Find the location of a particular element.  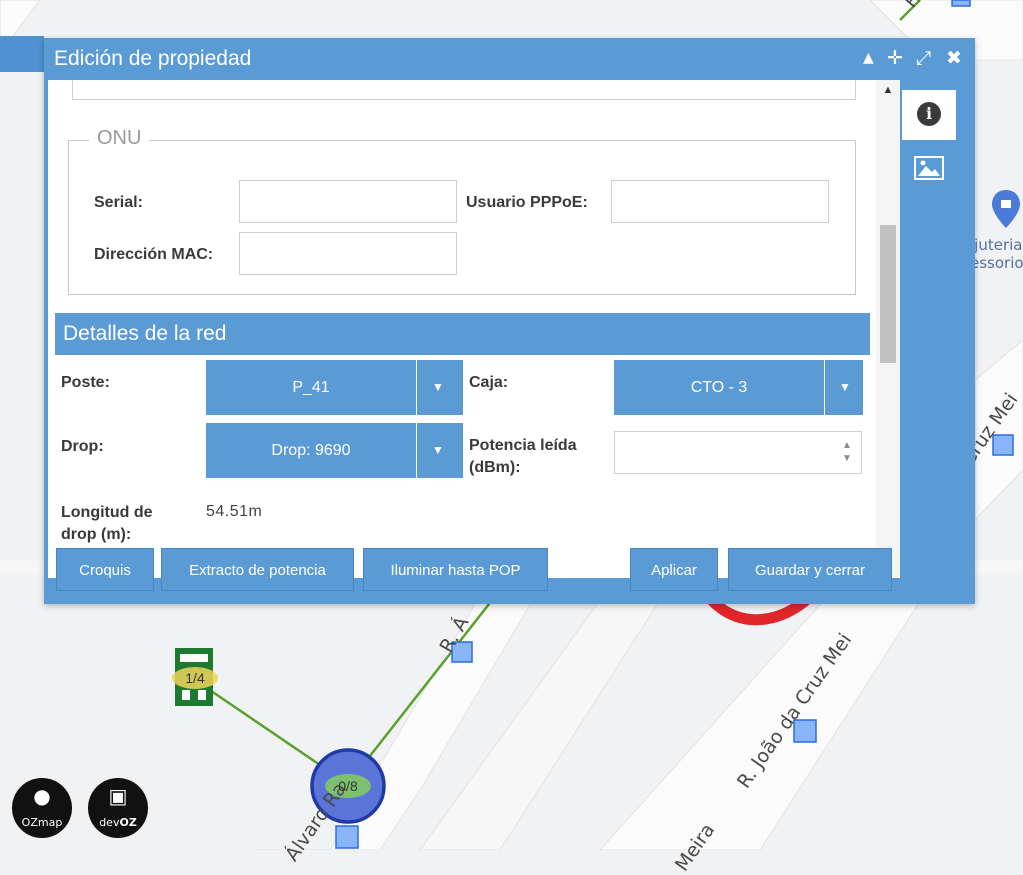

scrollbar-thumb is located at coordinates (888, 294).